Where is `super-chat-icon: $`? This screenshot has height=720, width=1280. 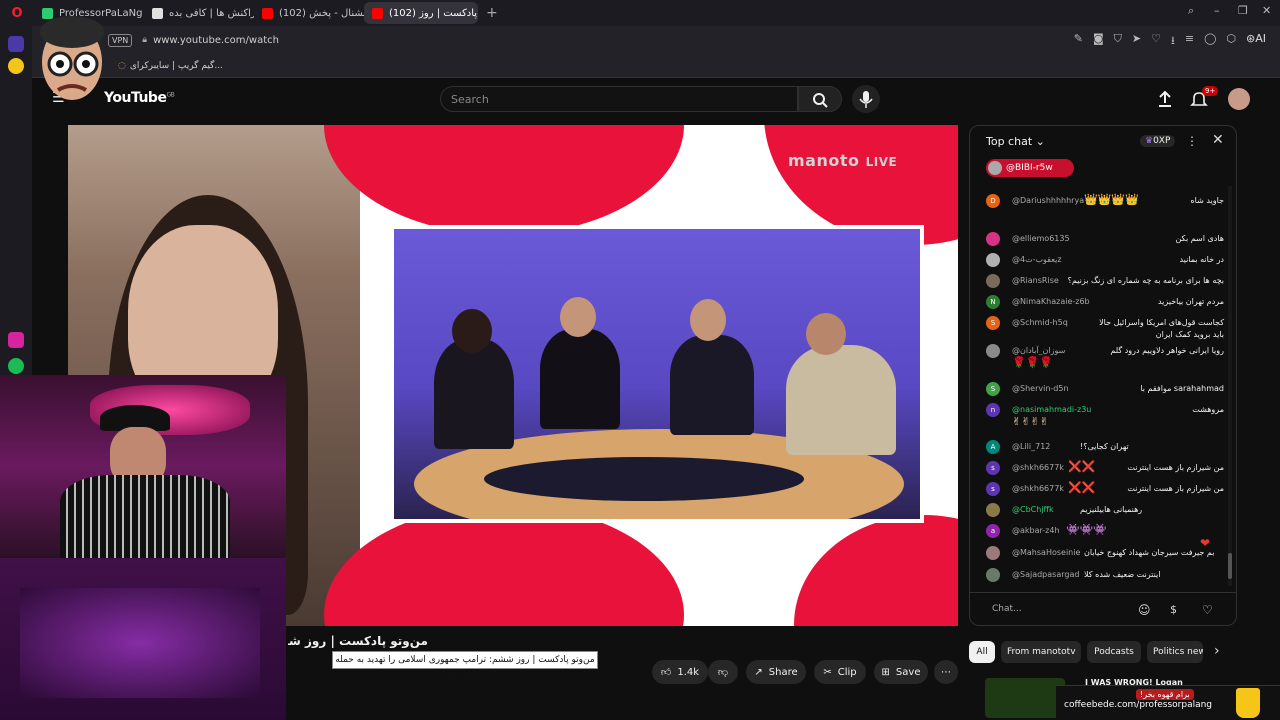
super-chat-icon: $ is located at coordinates (1173, 609).